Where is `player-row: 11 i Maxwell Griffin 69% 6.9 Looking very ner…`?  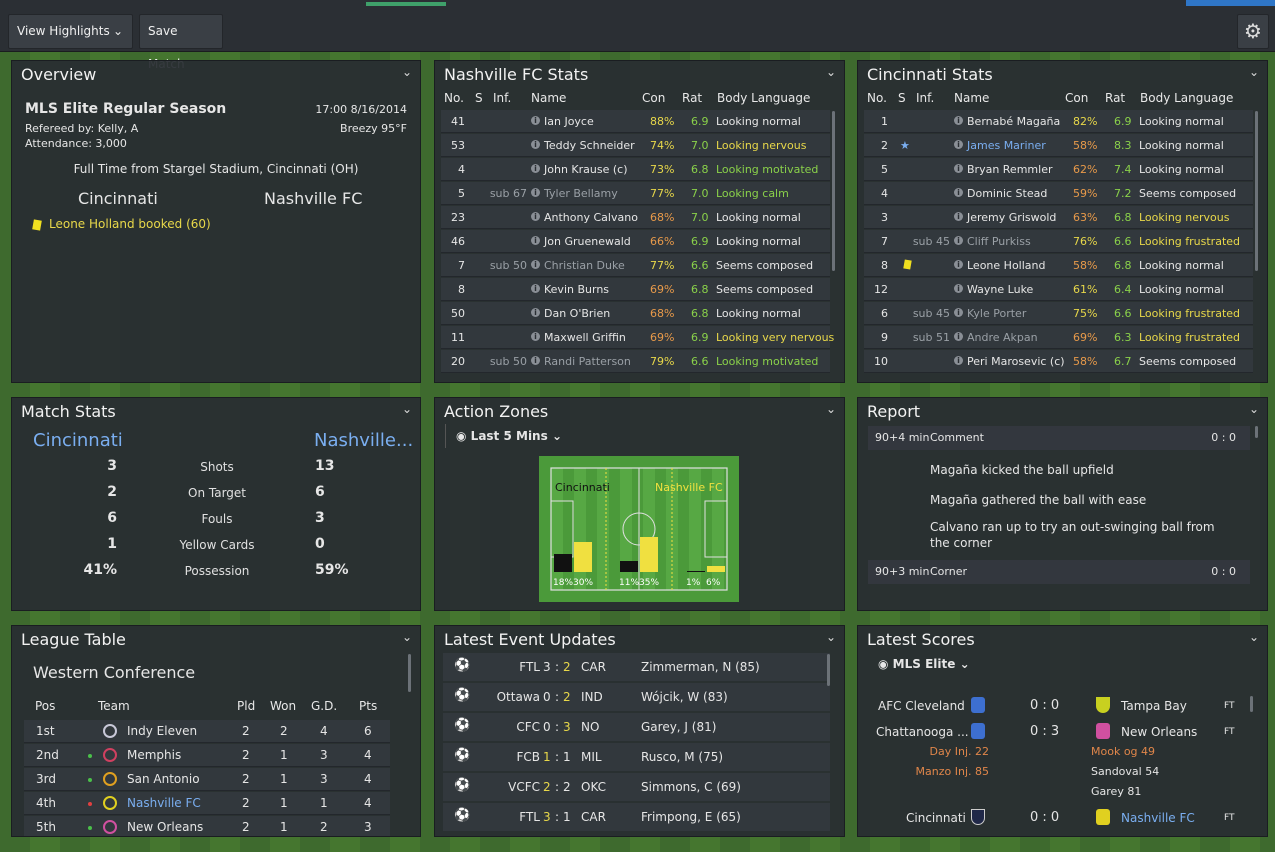 player-row: 11 i Maxwell Griffin 69% 6.9 Looking very ner… is located at coordinates (637, 337).